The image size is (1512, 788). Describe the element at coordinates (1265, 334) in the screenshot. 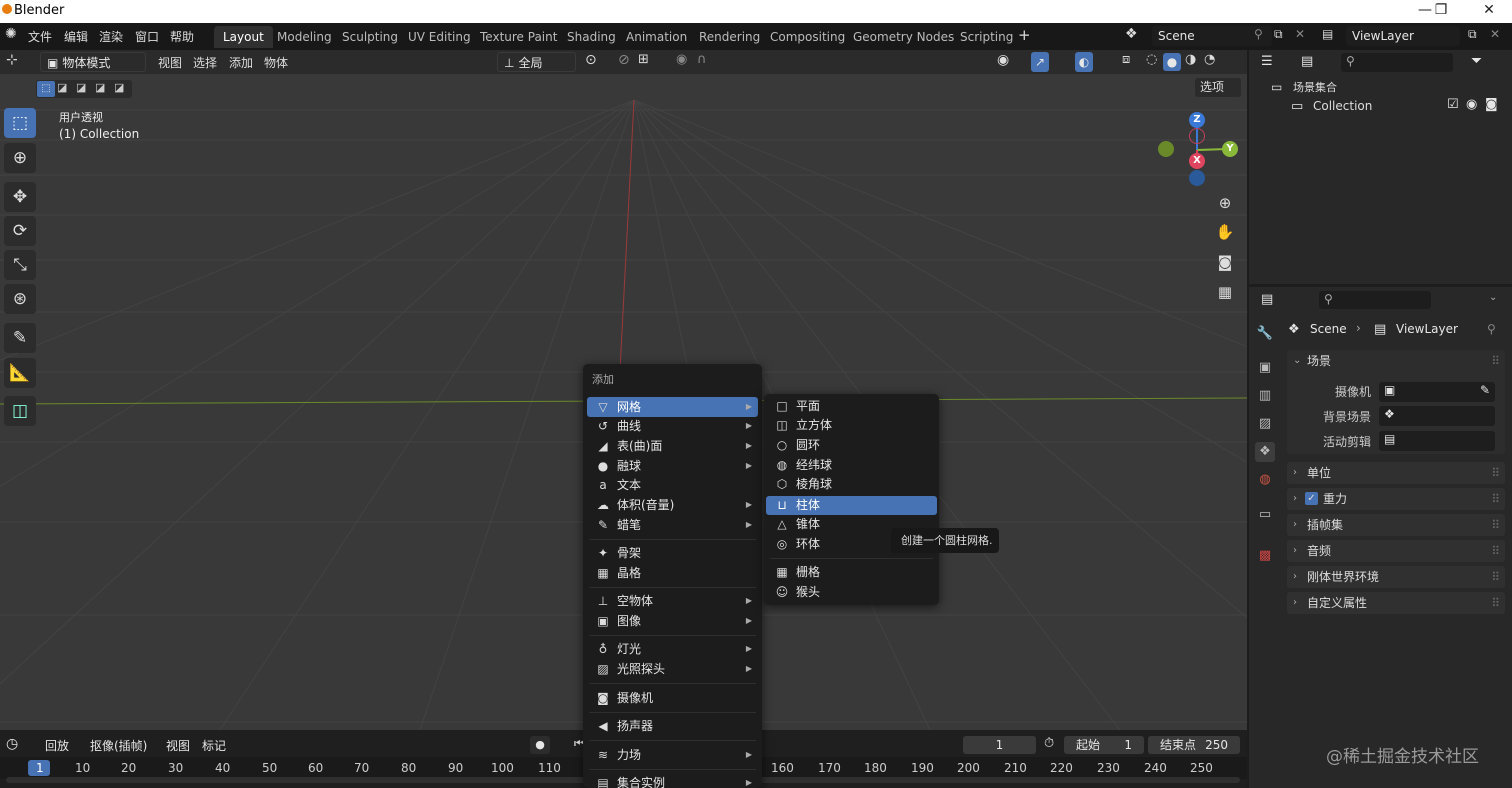

I see `tool-tab-icon: 🔧` at that location.